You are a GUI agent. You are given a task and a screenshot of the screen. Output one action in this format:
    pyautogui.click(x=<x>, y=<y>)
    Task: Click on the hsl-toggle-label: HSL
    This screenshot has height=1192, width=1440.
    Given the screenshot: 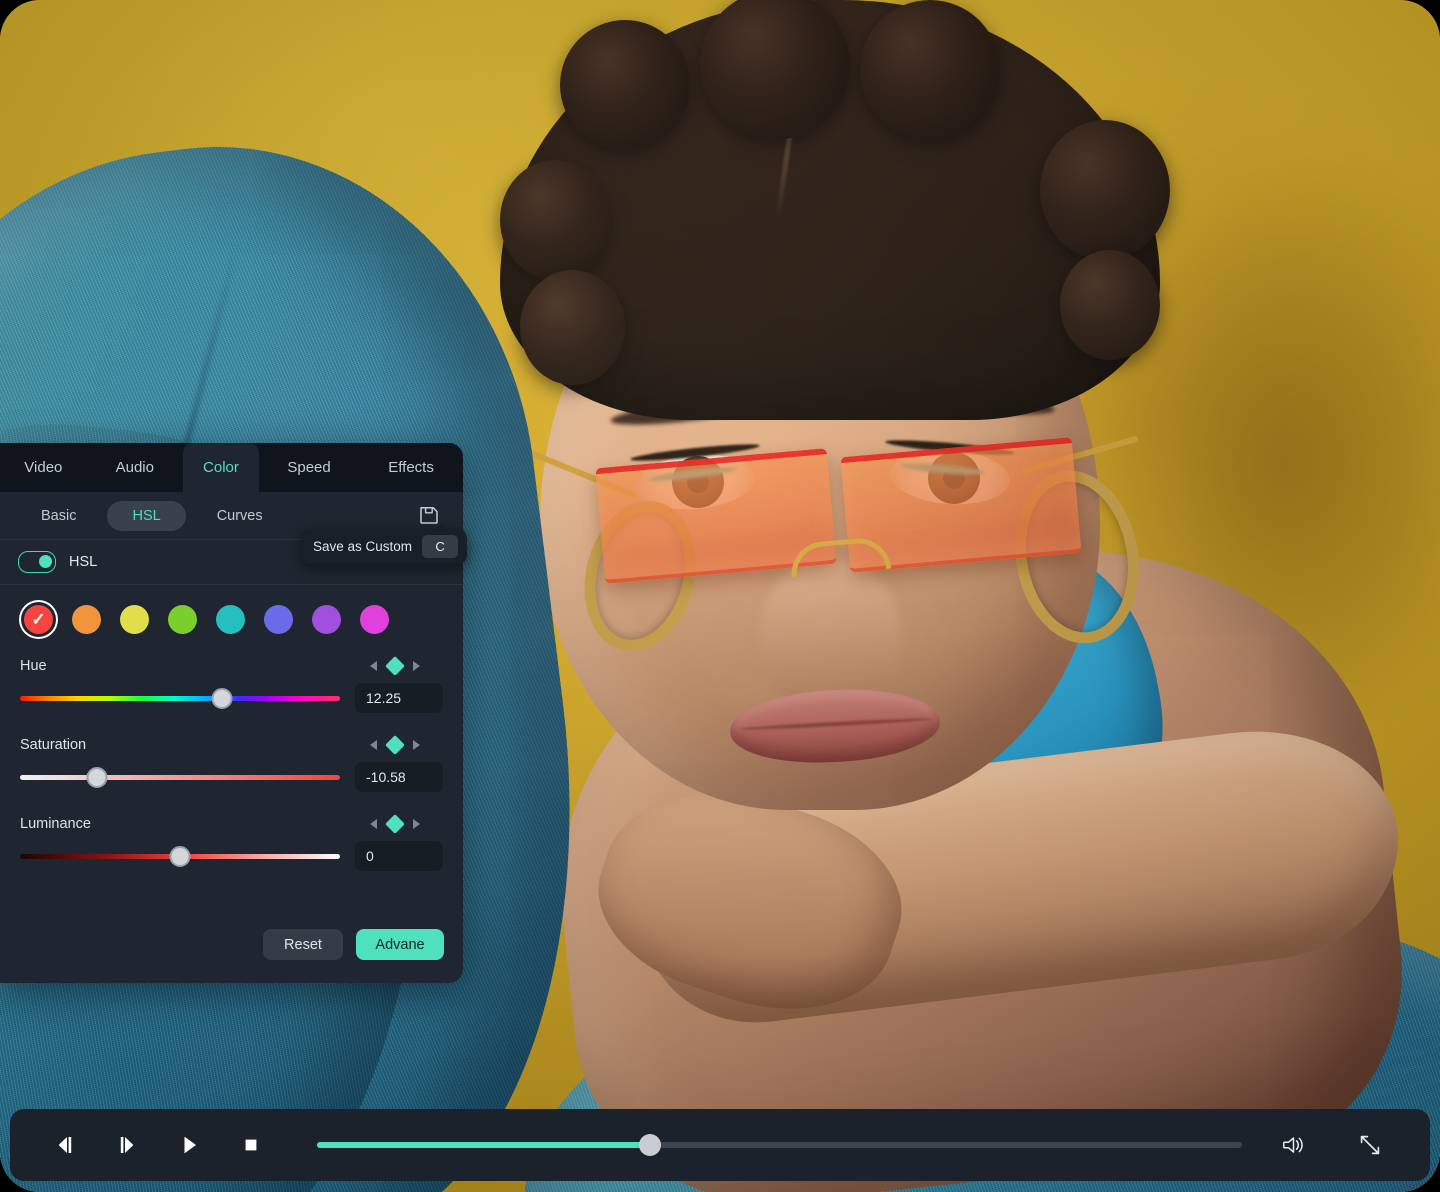 What is the action you would take?
    pyautogui.click(x=83, y=562)
    